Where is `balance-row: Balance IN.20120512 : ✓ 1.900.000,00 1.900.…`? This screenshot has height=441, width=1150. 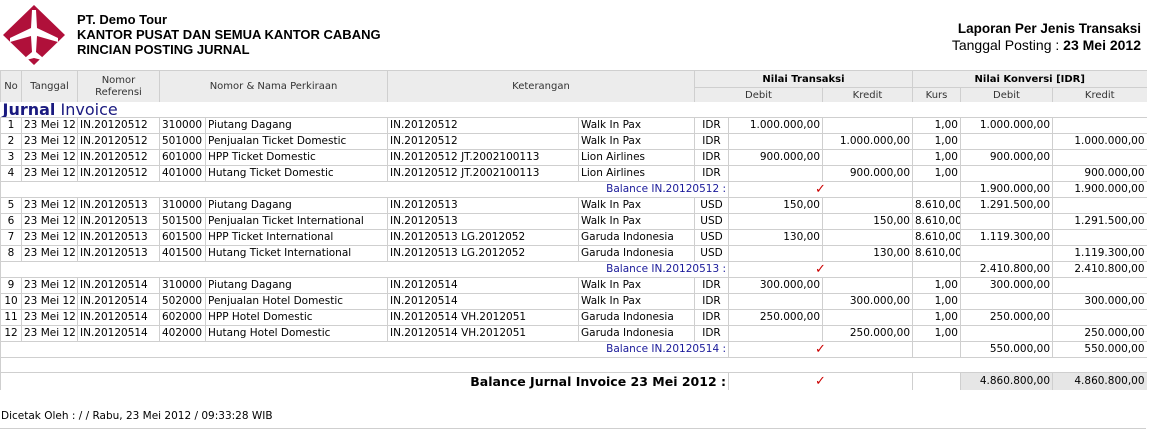 balance-row: Balance IN.20120512 : ✓ 1.900.000,00 1.900.… is located at coordinates (573, 189).